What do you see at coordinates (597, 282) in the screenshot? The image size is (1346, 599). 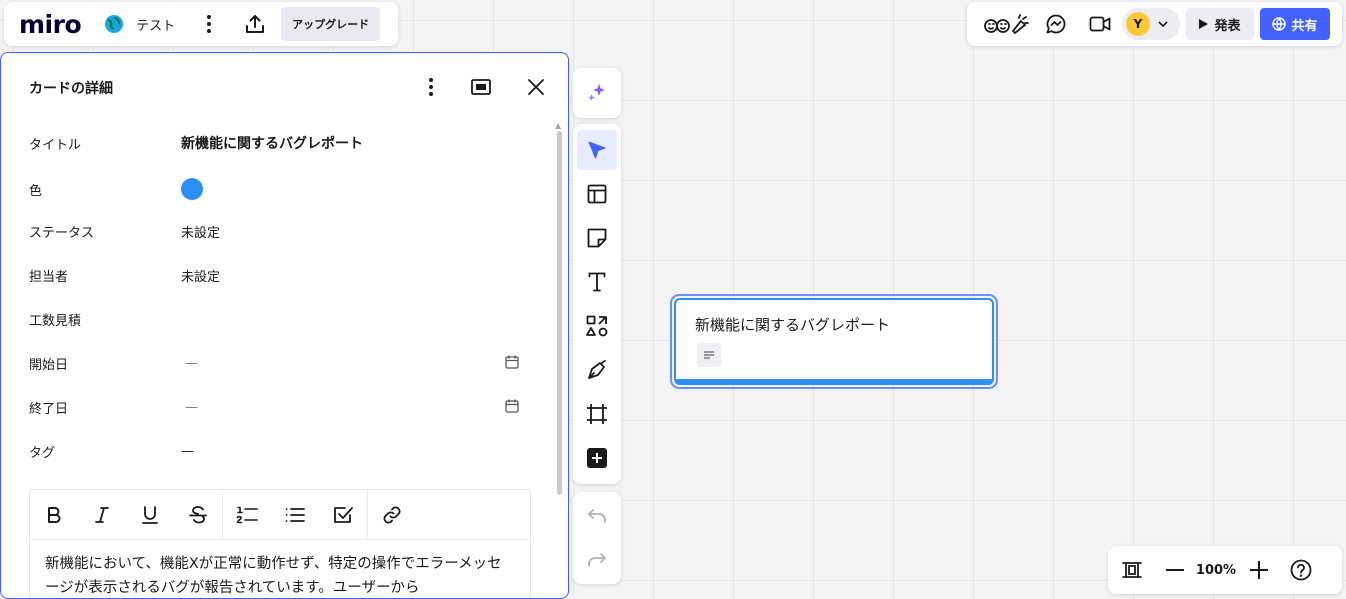 I see `text-icon` at bounding box center [597, 282].